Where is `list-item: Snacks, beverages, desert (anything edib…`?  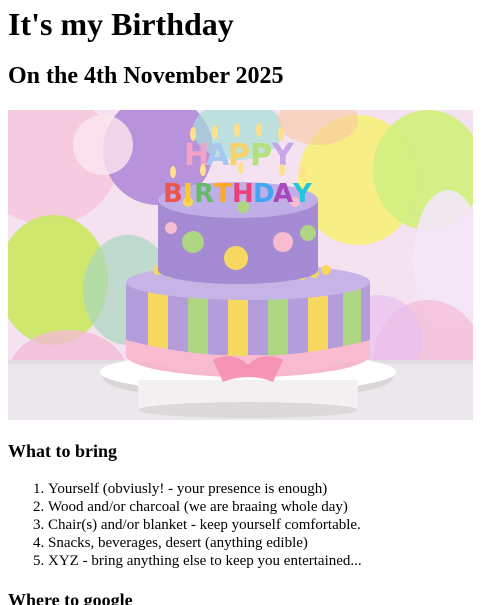 list-item: Snacks, beverages, desert (anything edib… is located at coordinates (205, 543).